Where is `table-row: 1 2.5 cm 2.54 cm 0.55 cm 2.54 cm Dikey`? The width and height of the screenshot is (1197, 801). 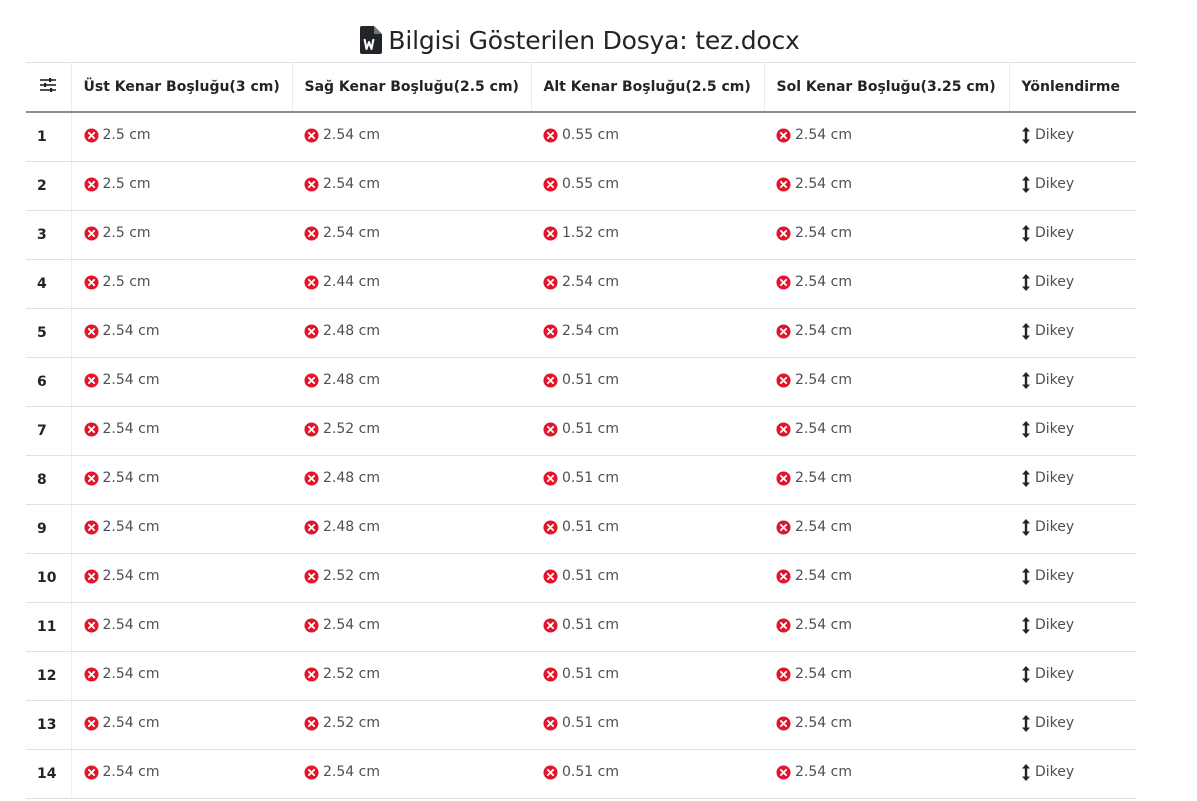 table-row: 1 2.5 cm 2.54 cm 0.55 cm 2.54 cm Dikey is located at coordinates (581, 137).